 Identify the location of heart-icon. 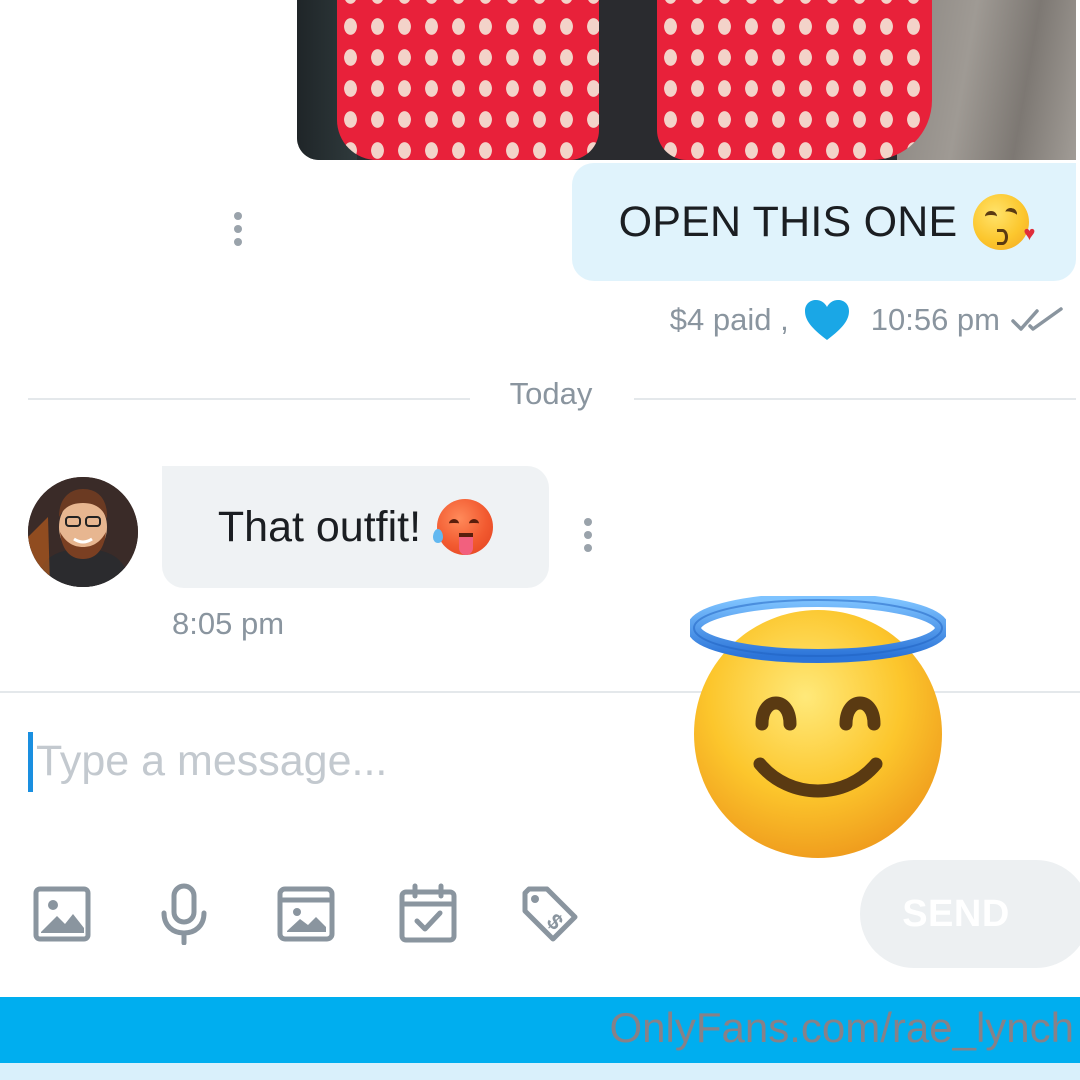
(827, 320).